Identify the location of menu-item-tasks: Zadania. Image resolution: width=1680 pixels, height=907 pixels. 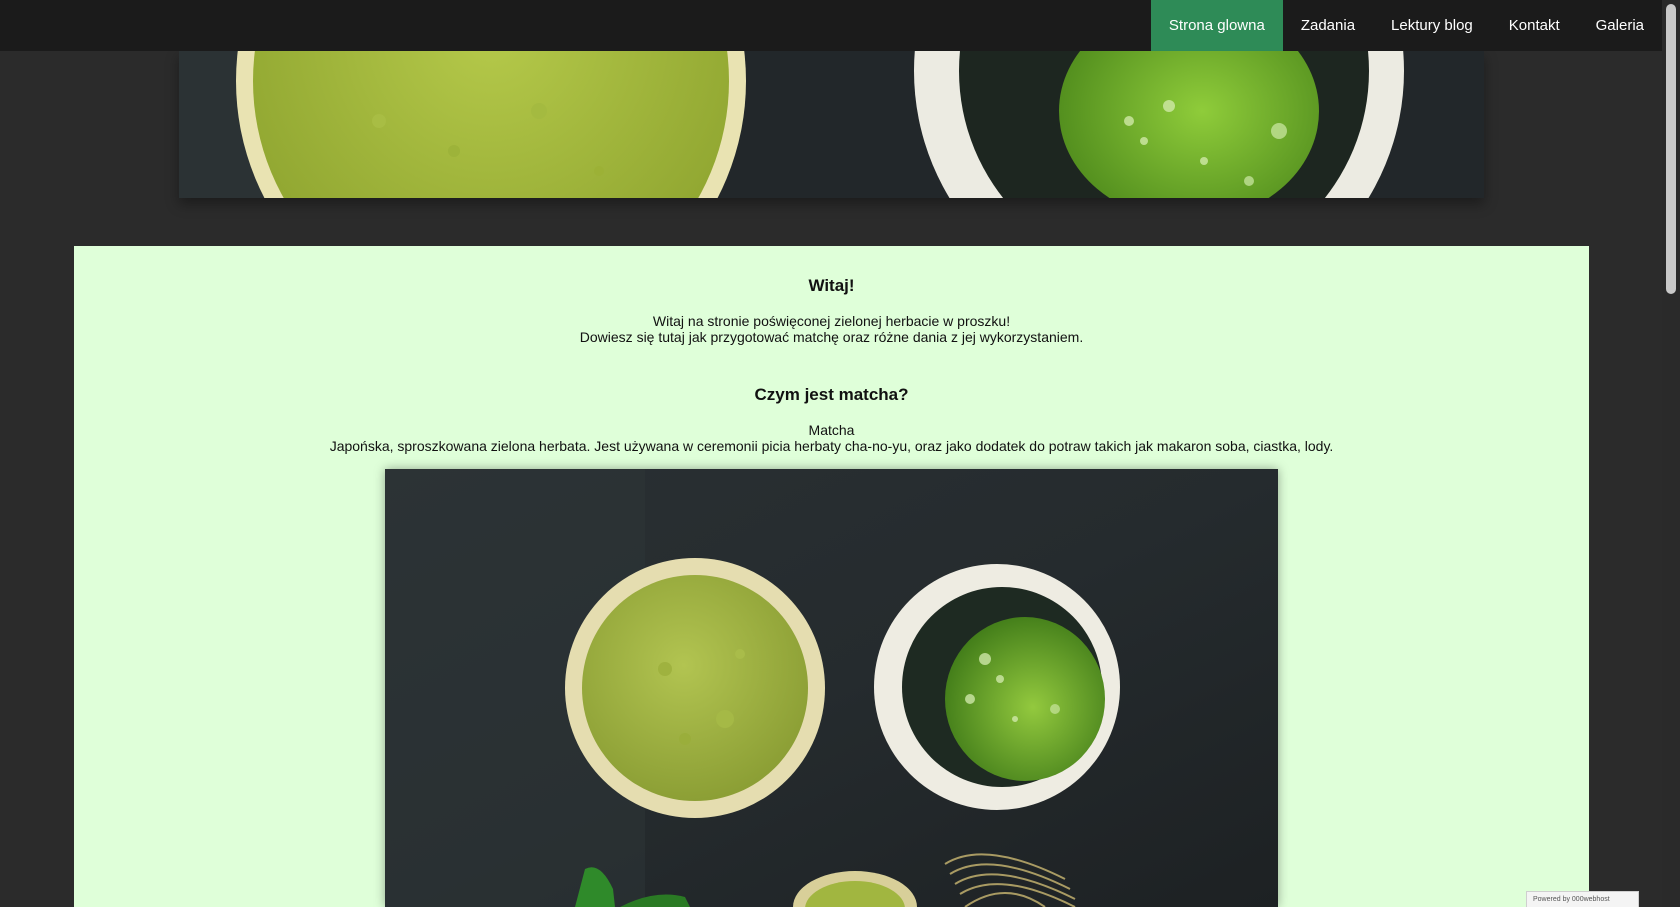
(1328, 25).